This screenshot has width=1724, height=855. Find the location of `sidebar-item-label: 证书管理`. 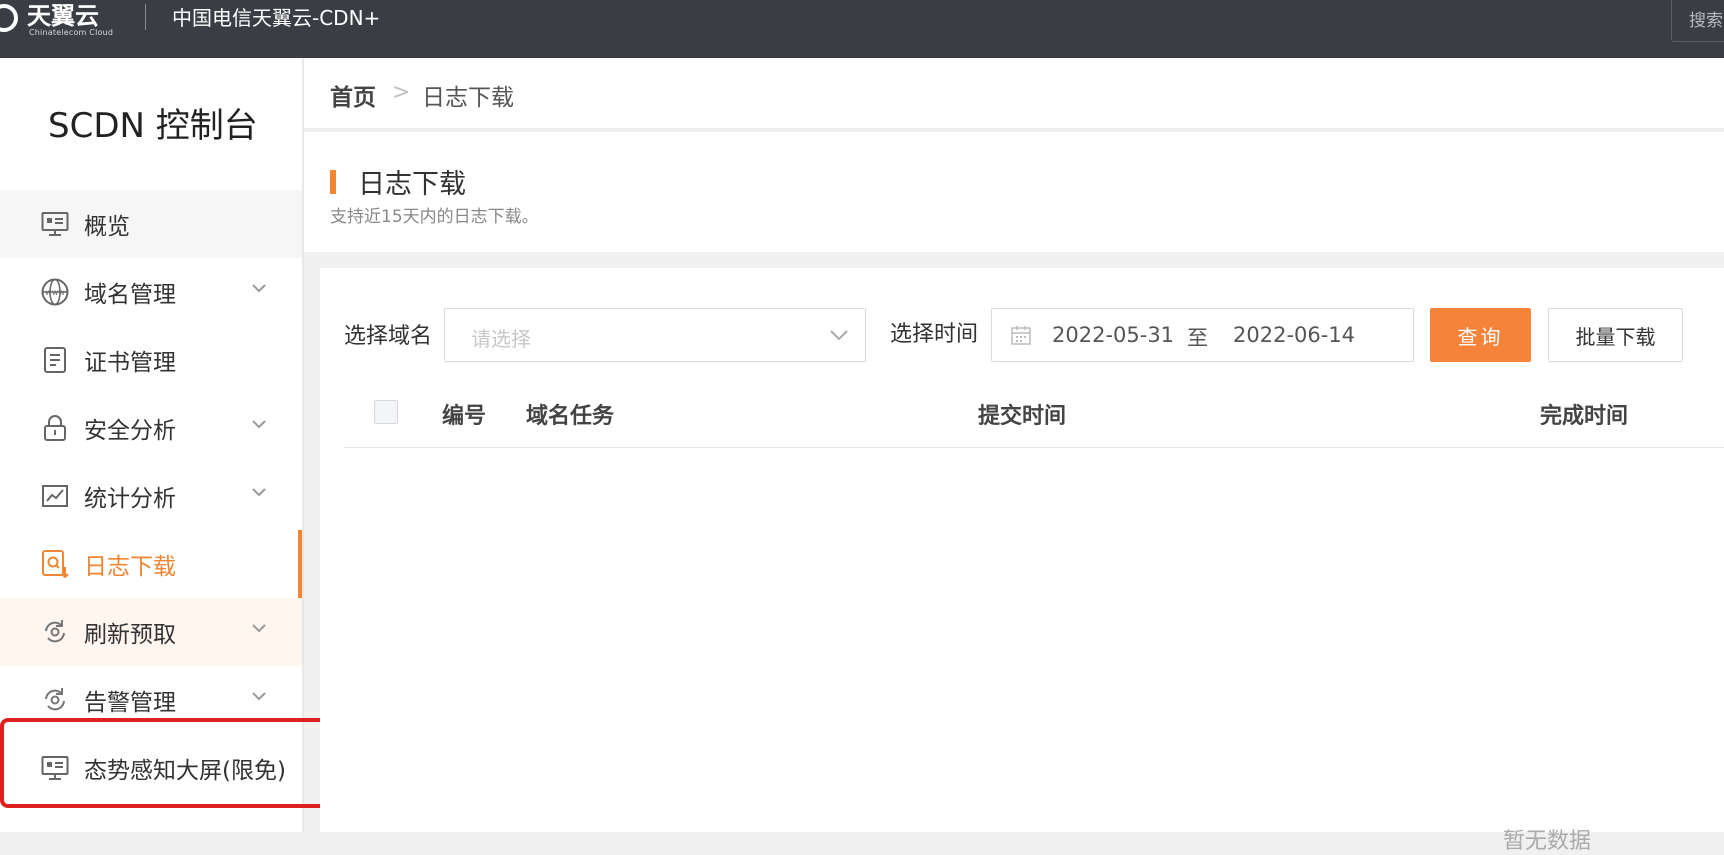

sidebar-item-label: 证书管理 is located at coordinates (130, 363).